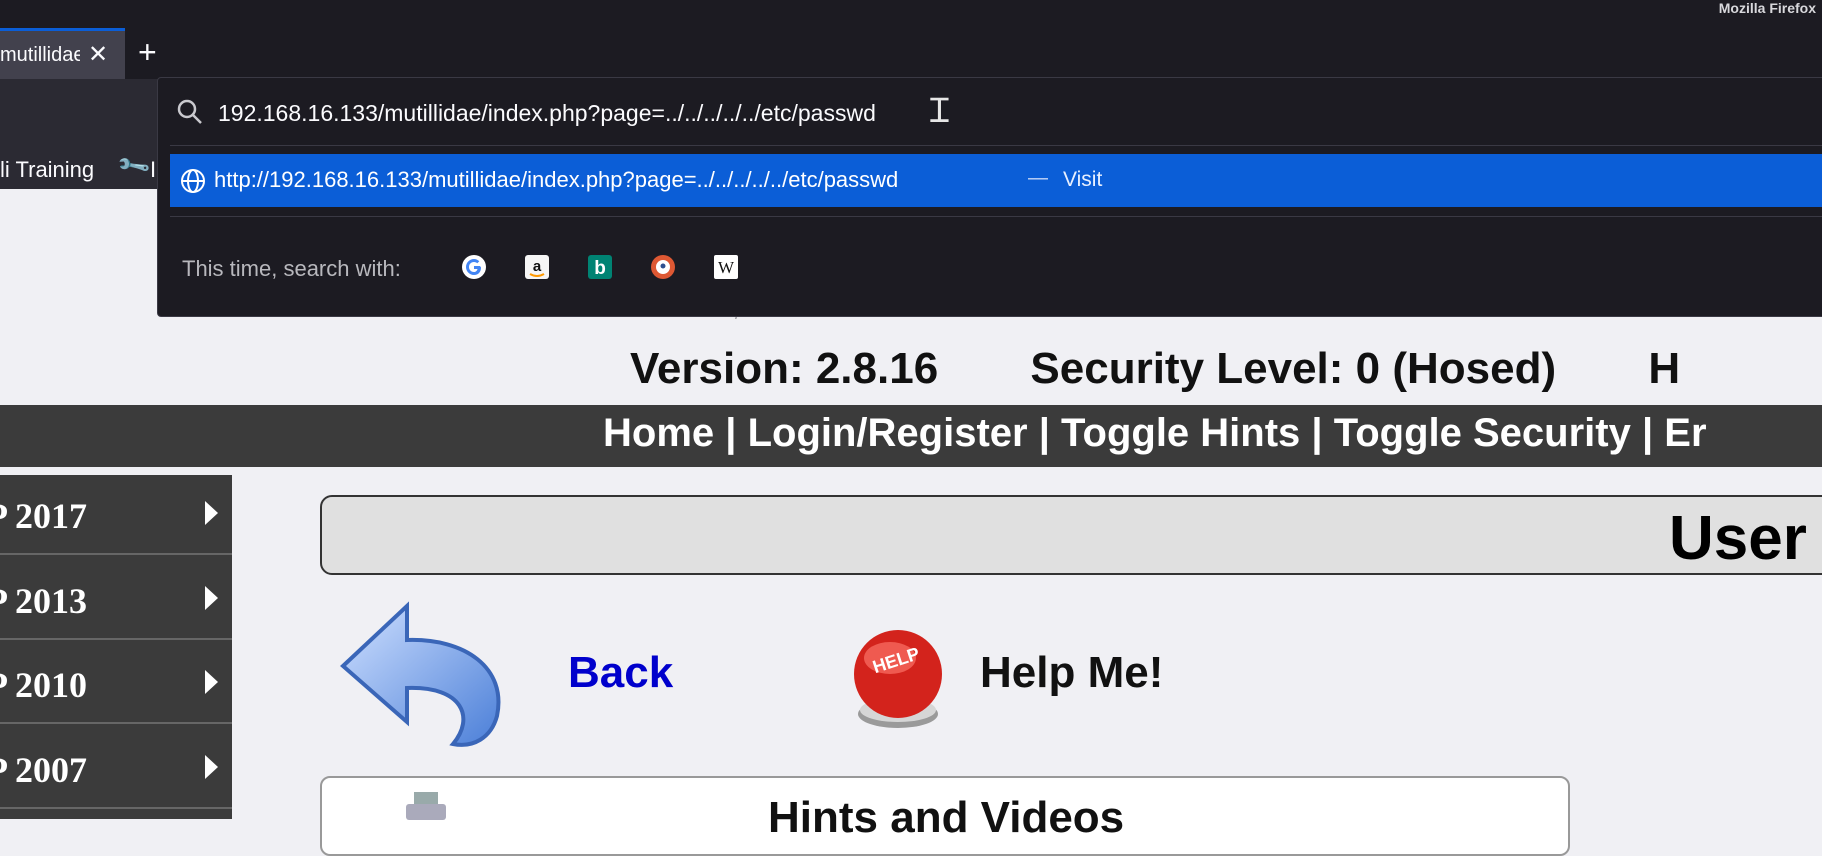  What do you see at coordinates (1685, 433) in the screenshot?
I see `nav-truncated: Er` at bounding box center [1685, 433].